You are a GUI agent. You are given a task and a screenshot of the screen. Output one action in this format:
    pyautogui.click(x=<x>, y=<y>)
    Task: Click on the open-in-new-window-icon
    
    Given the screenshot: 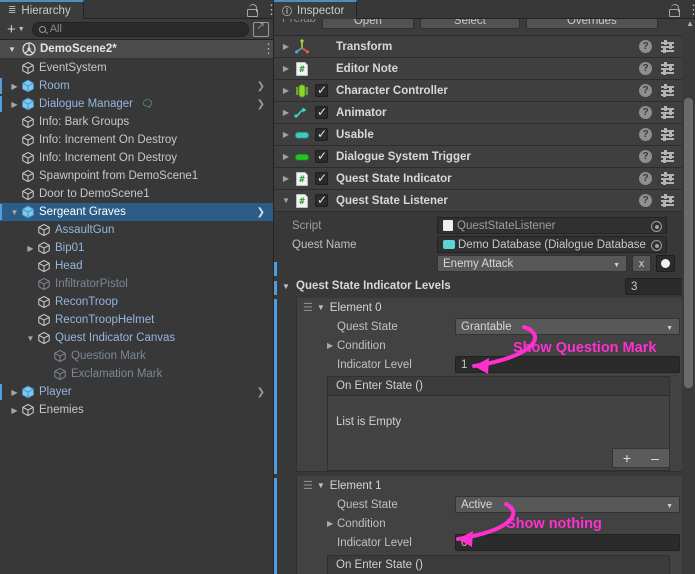 What is the action you would take?
    pyautogui.click(x=261, y=29)
    